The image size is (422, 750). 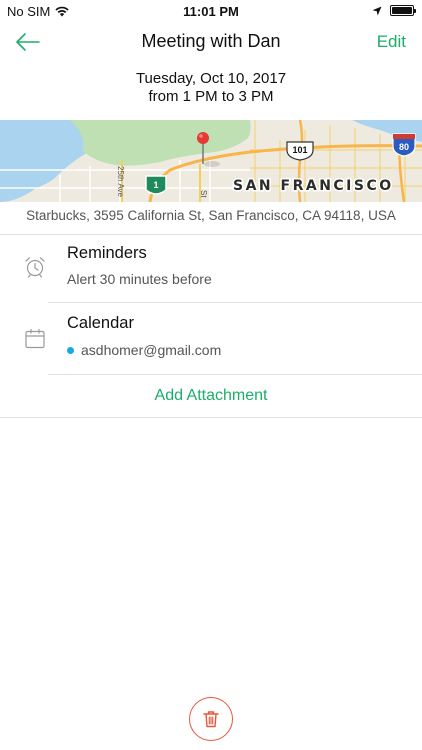 I want to click on city-label: SAN FRANCISCO, so click(x=313, y=186).